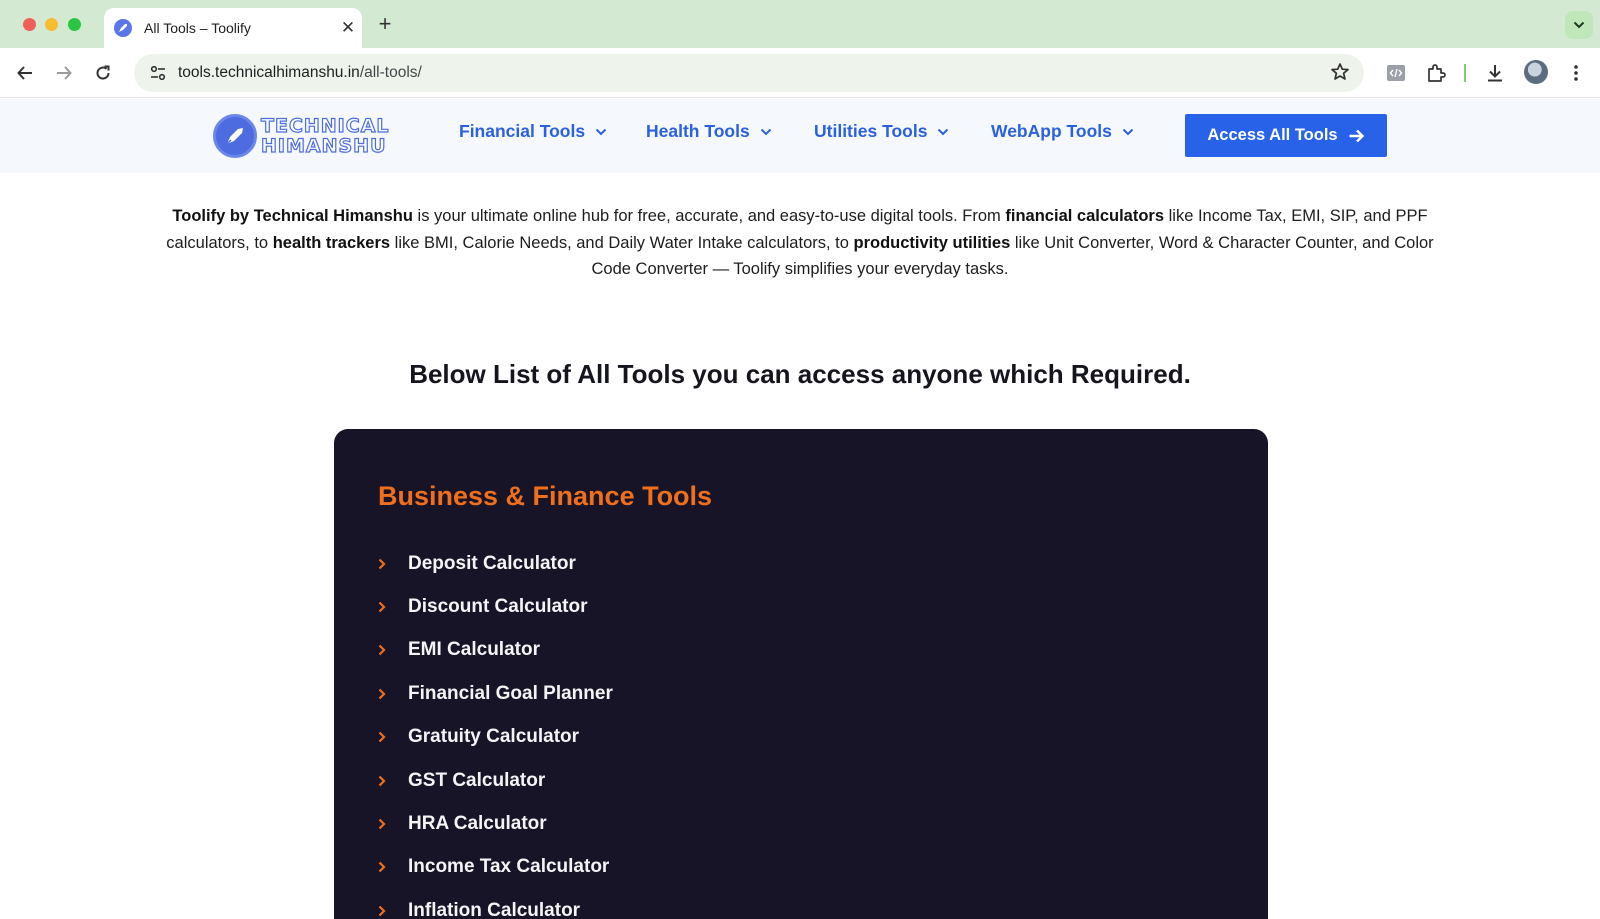 Image resolution: width=1600 pixels, height=919 pixels. Describe the element at coordinates (123, 28) in the screenshot. I see `rocket-favicon-icon` at that location.